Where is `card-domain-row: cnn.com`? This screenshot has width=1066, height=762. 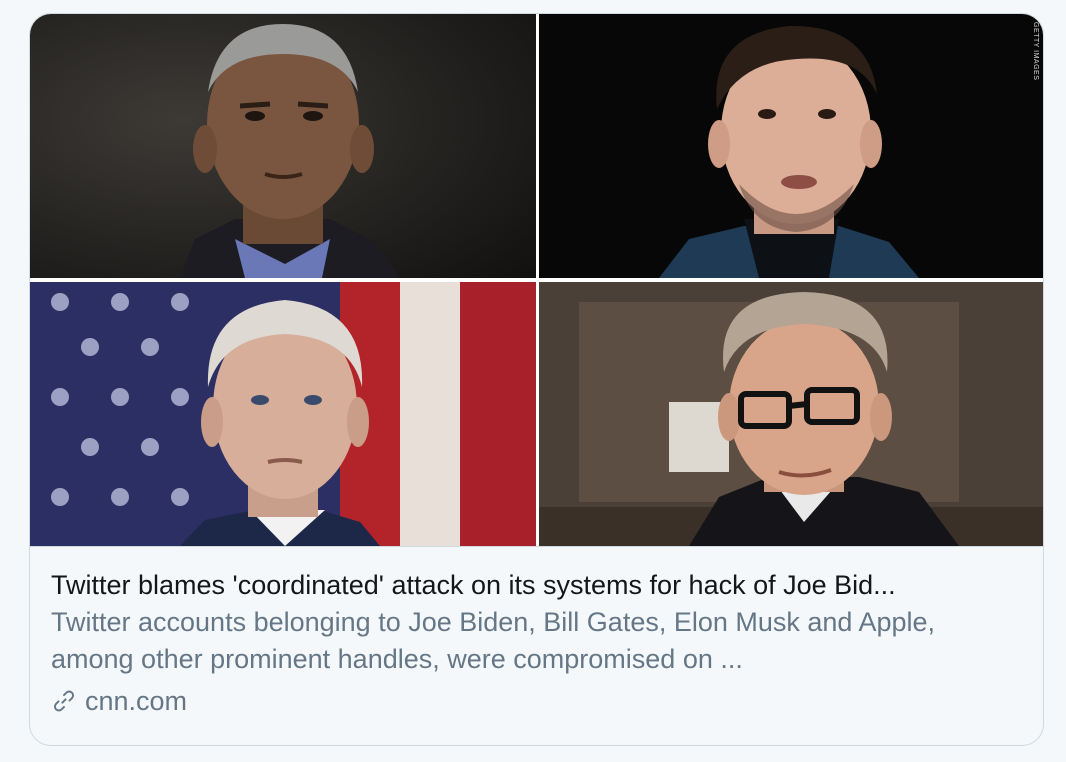 card-domain-row: cnn.com is located at coordinates (538, 701).